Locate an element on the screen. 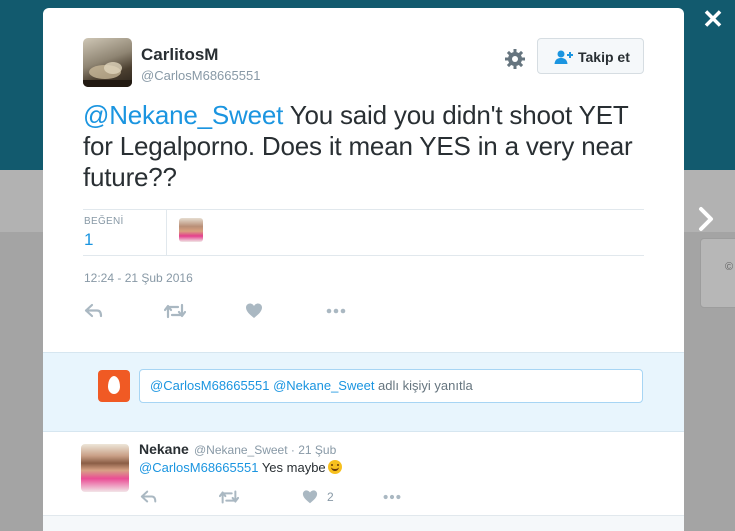 The height and width of the screenshot is (531, 735). reply-mention-1: @CarlosM68665551 is located at coordinates (210, 385).